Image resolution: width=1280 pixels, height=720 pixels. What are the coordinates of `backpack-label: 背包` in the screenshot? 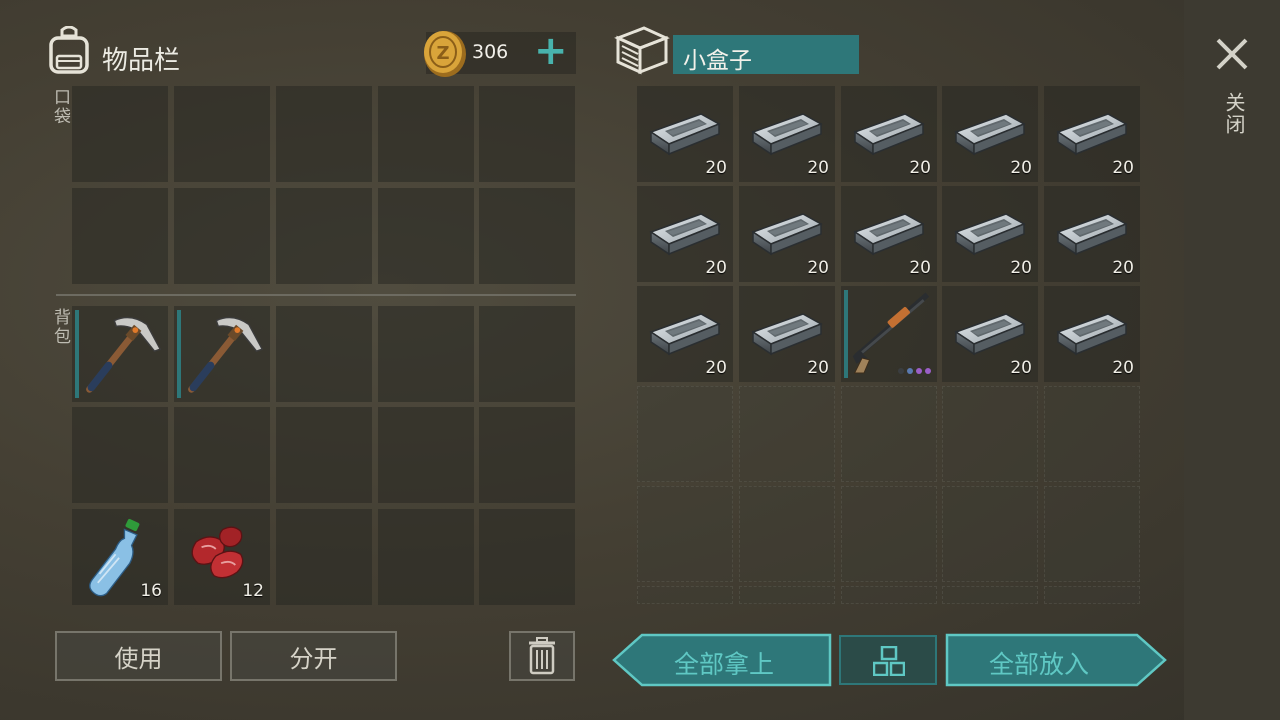 It's located at (60, 327).